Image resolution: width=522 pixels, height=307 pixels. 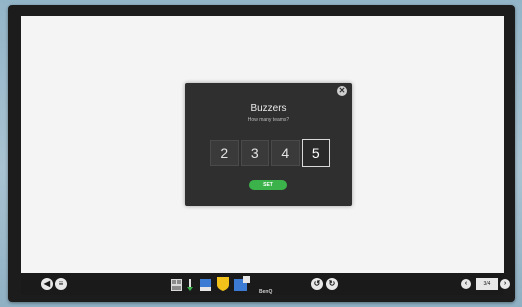 What do you see at coordinates (332, 284) in the screenshot?
I see `redo-icon: ↻` at bounding box center [332, 284].